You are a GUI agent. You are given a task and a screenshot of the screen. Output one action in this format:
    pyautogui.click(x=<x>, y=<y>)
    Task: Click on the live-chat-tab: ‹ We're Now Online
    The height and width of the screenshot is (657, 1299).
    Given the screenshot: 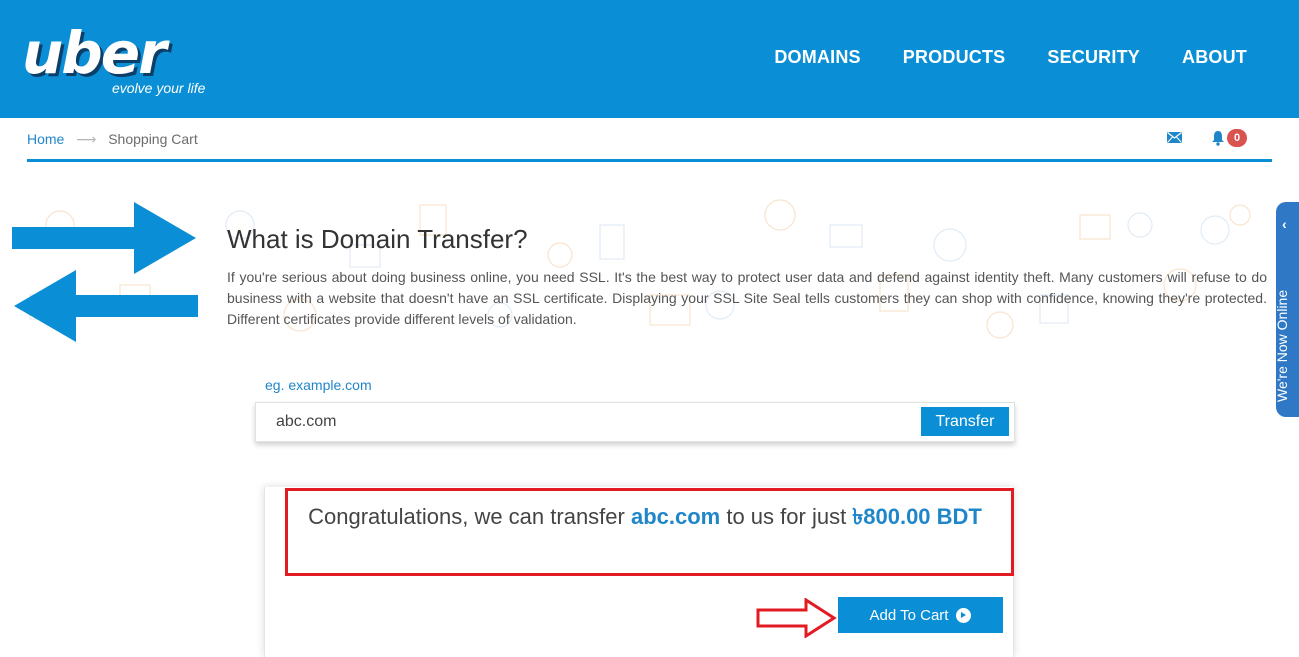 What is the action you would take?
    pyautogui.click(x=1286, y=309)
    